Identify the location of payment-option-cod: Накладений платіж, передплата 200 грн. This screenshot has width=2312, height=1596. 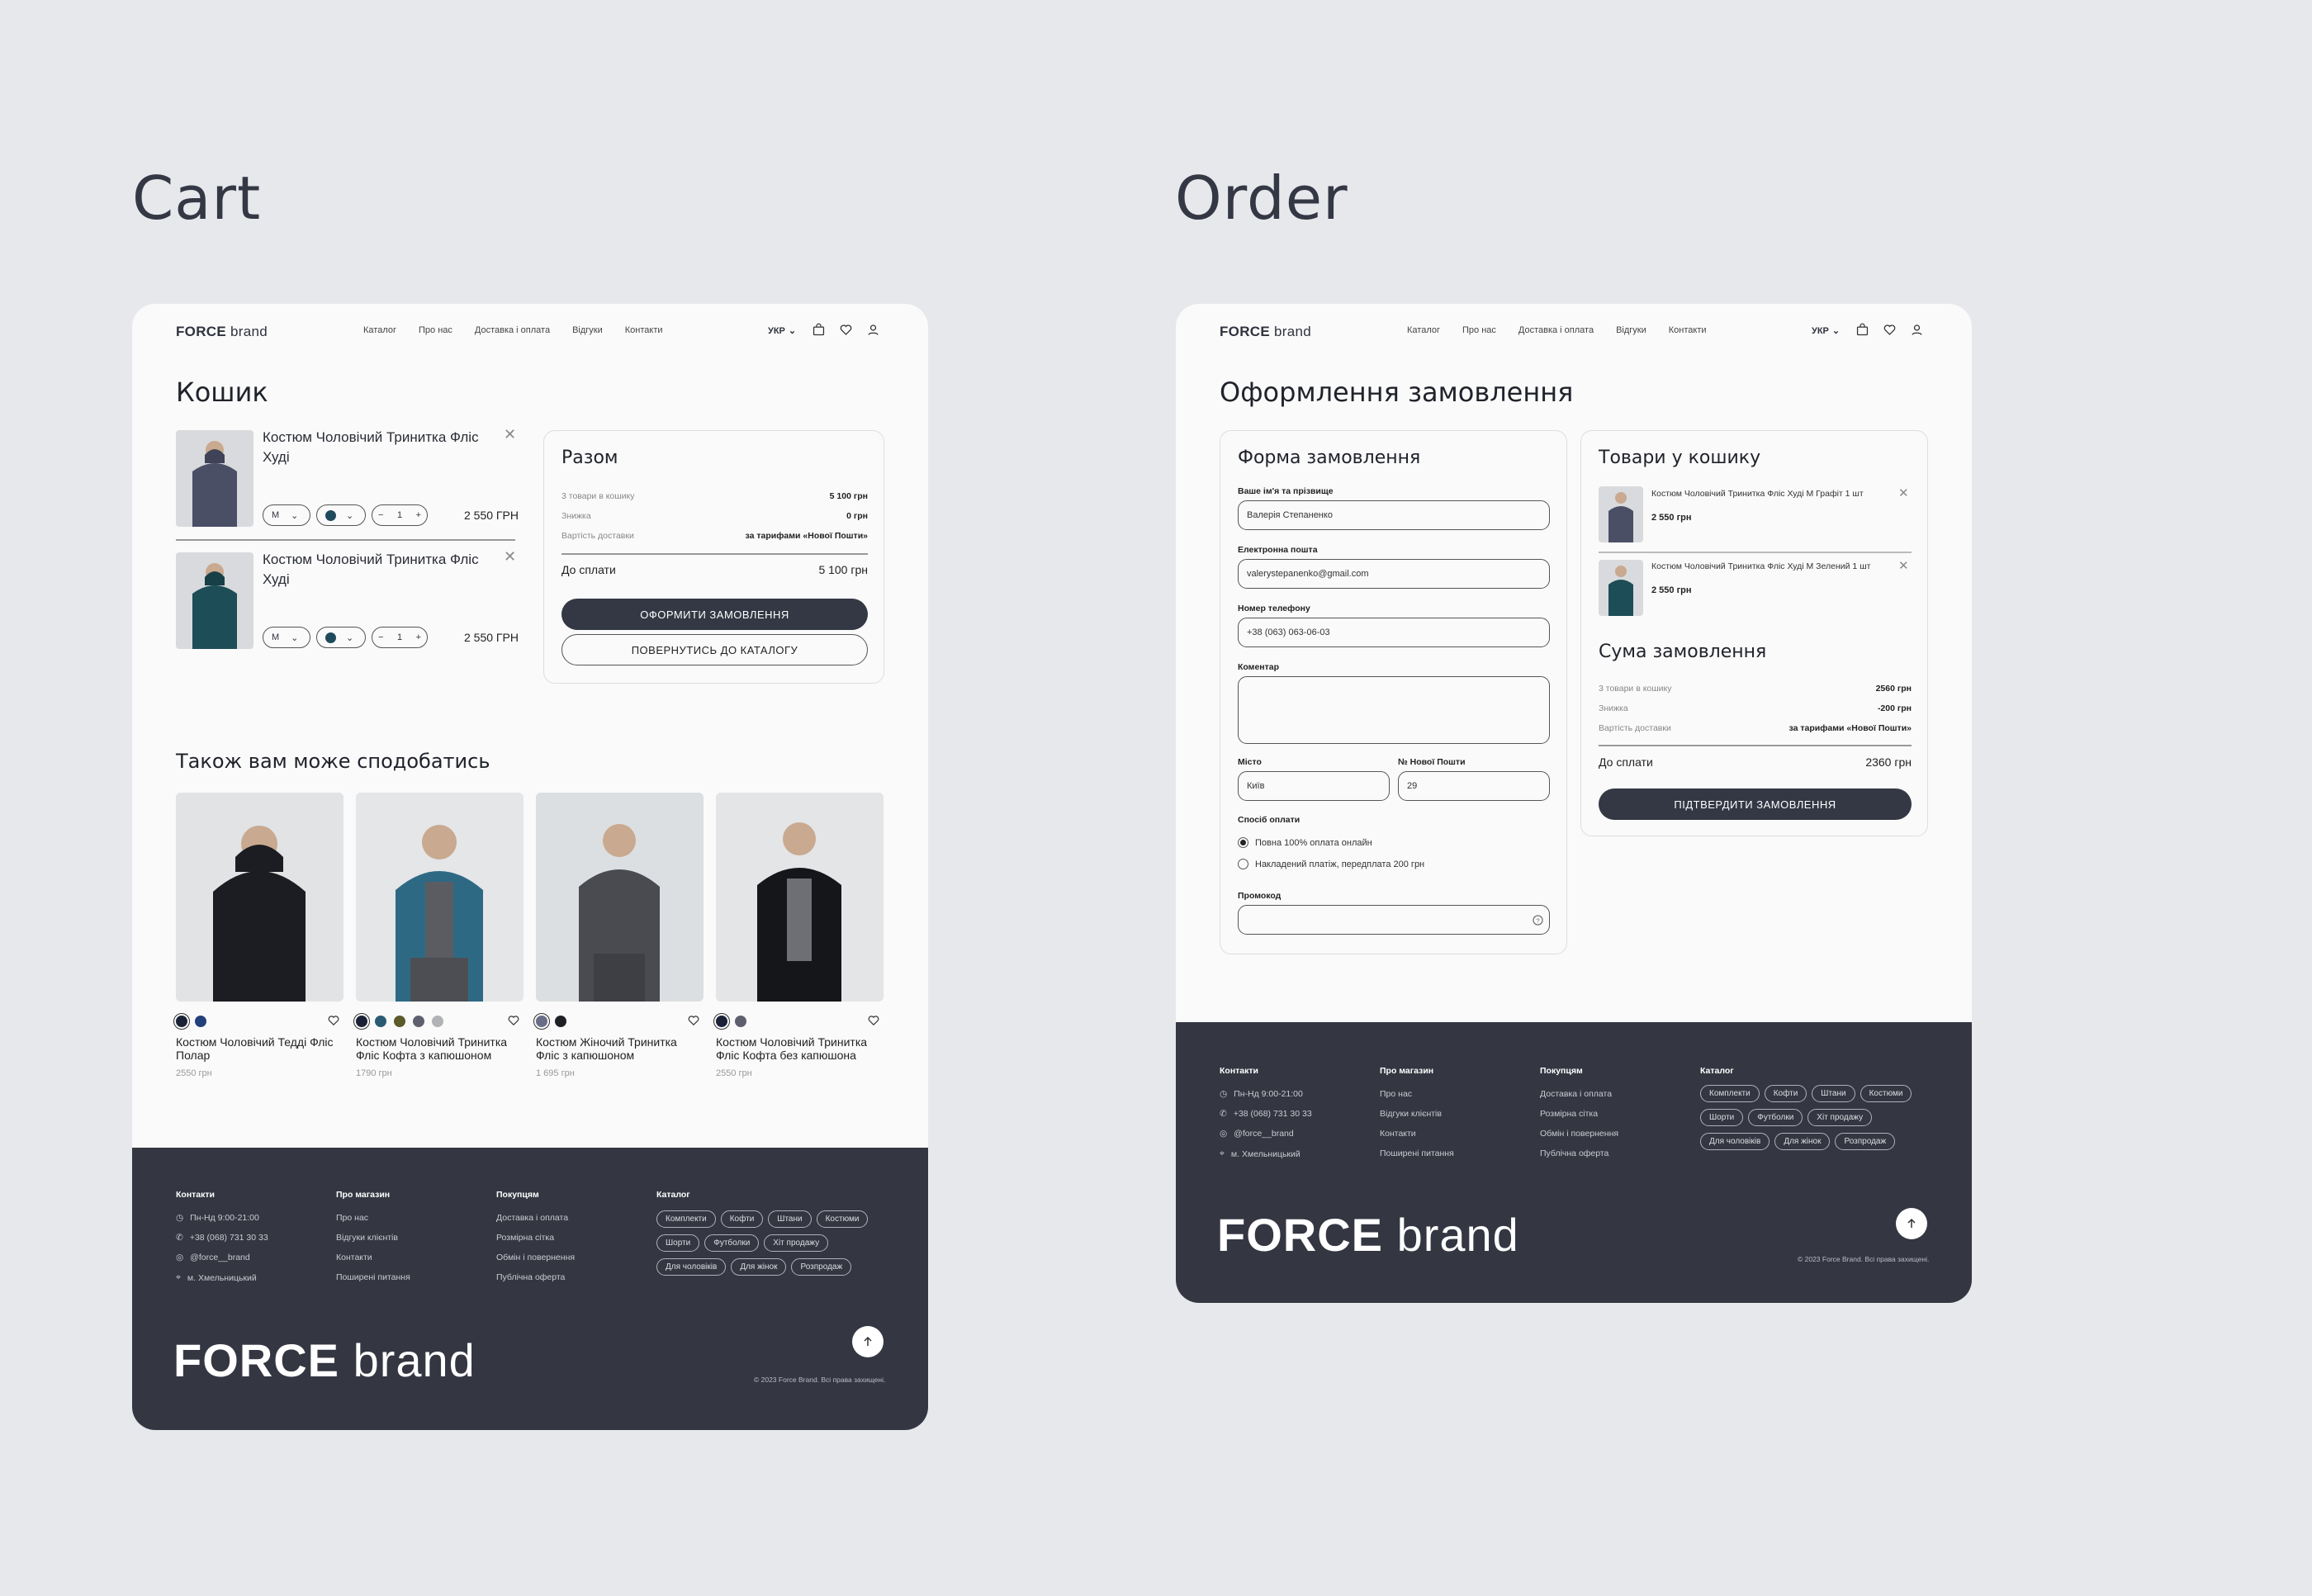
(1331, 864).